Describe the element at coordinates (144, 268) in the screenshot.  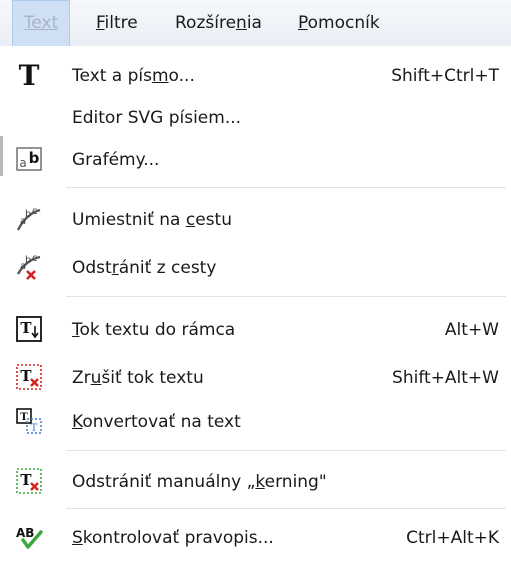
I see `menu-item-label: Odstrániť z cesty` at that location.